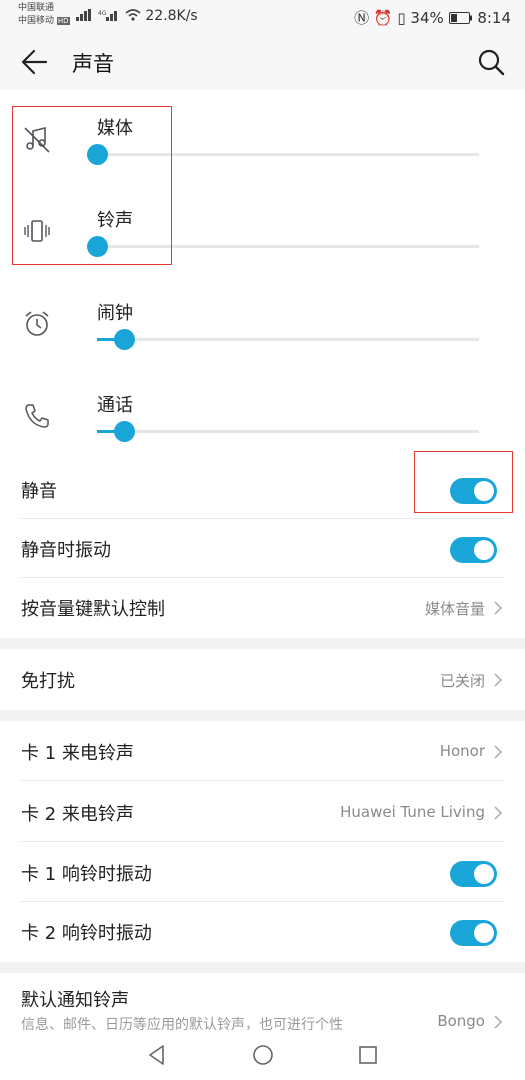 Image resolution: width=525 pixels, height=1080 pixels. What do you see at coordinates (383, 18) in the screenshot?
I see `alarm-status-icon: ⏰` at bounding box center [383, 18].